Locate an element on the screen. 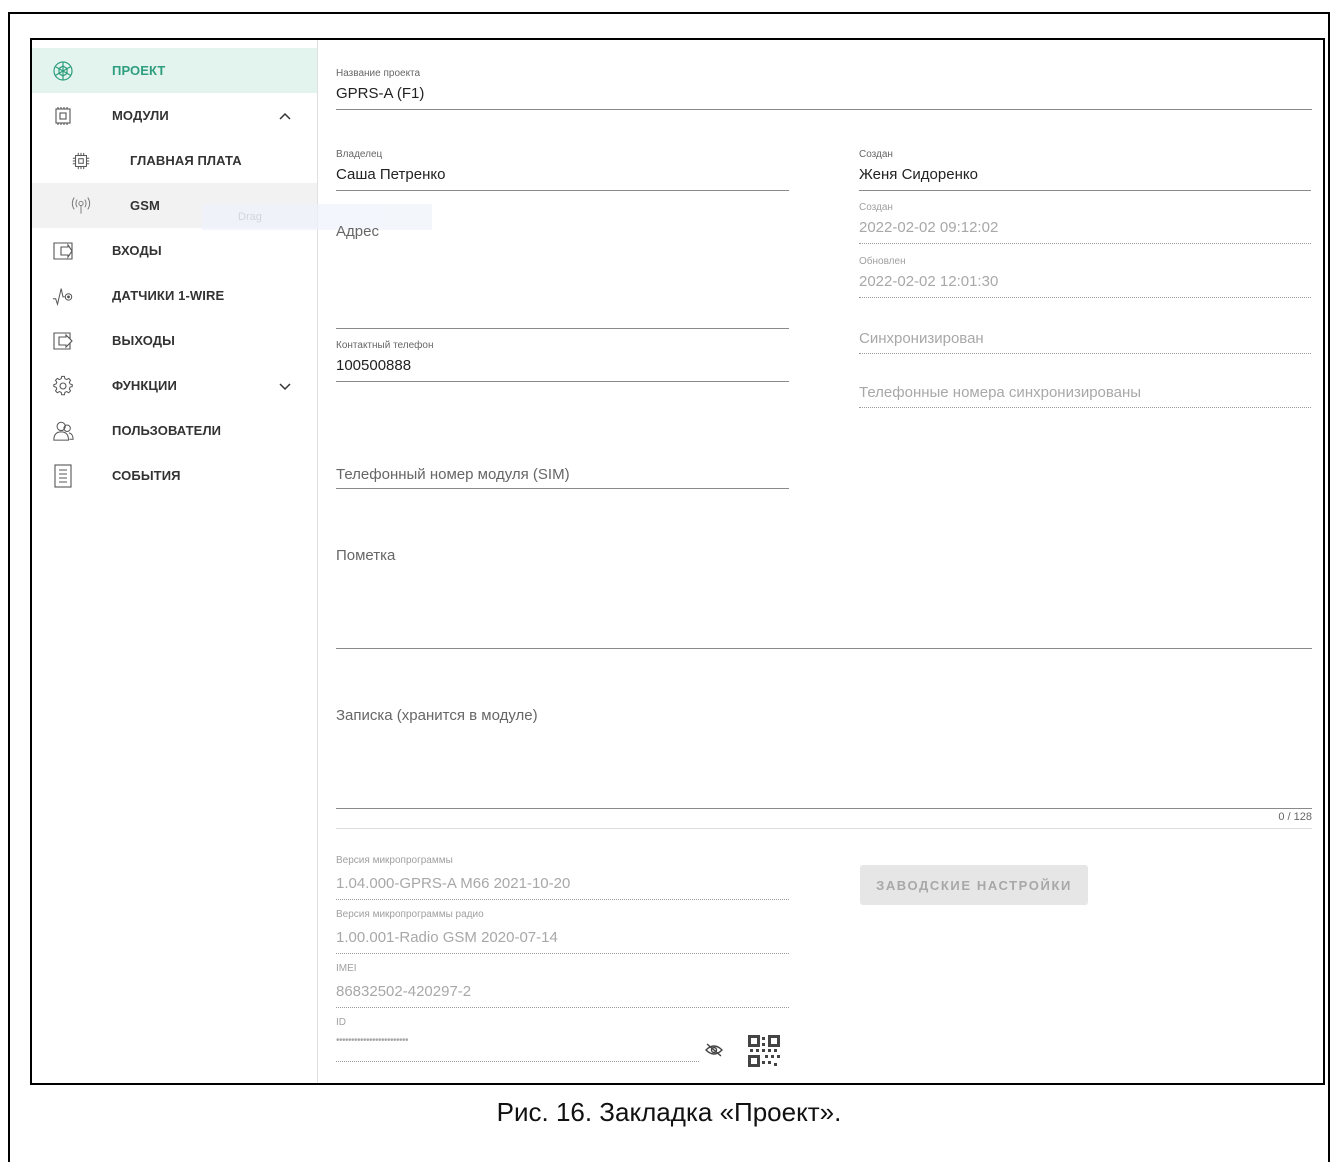  field-value: 1.00.001-Radio GSM 2020-07-14 is located at coordinates (447, 937).